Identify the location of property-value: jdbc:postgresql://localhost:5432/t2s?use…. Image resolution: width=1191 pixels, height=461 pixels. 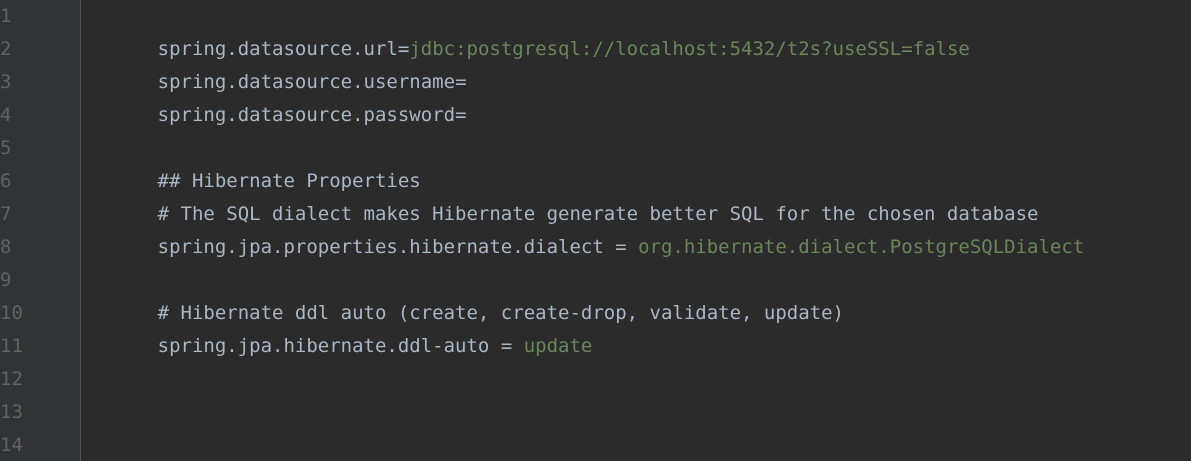
(689, 49).